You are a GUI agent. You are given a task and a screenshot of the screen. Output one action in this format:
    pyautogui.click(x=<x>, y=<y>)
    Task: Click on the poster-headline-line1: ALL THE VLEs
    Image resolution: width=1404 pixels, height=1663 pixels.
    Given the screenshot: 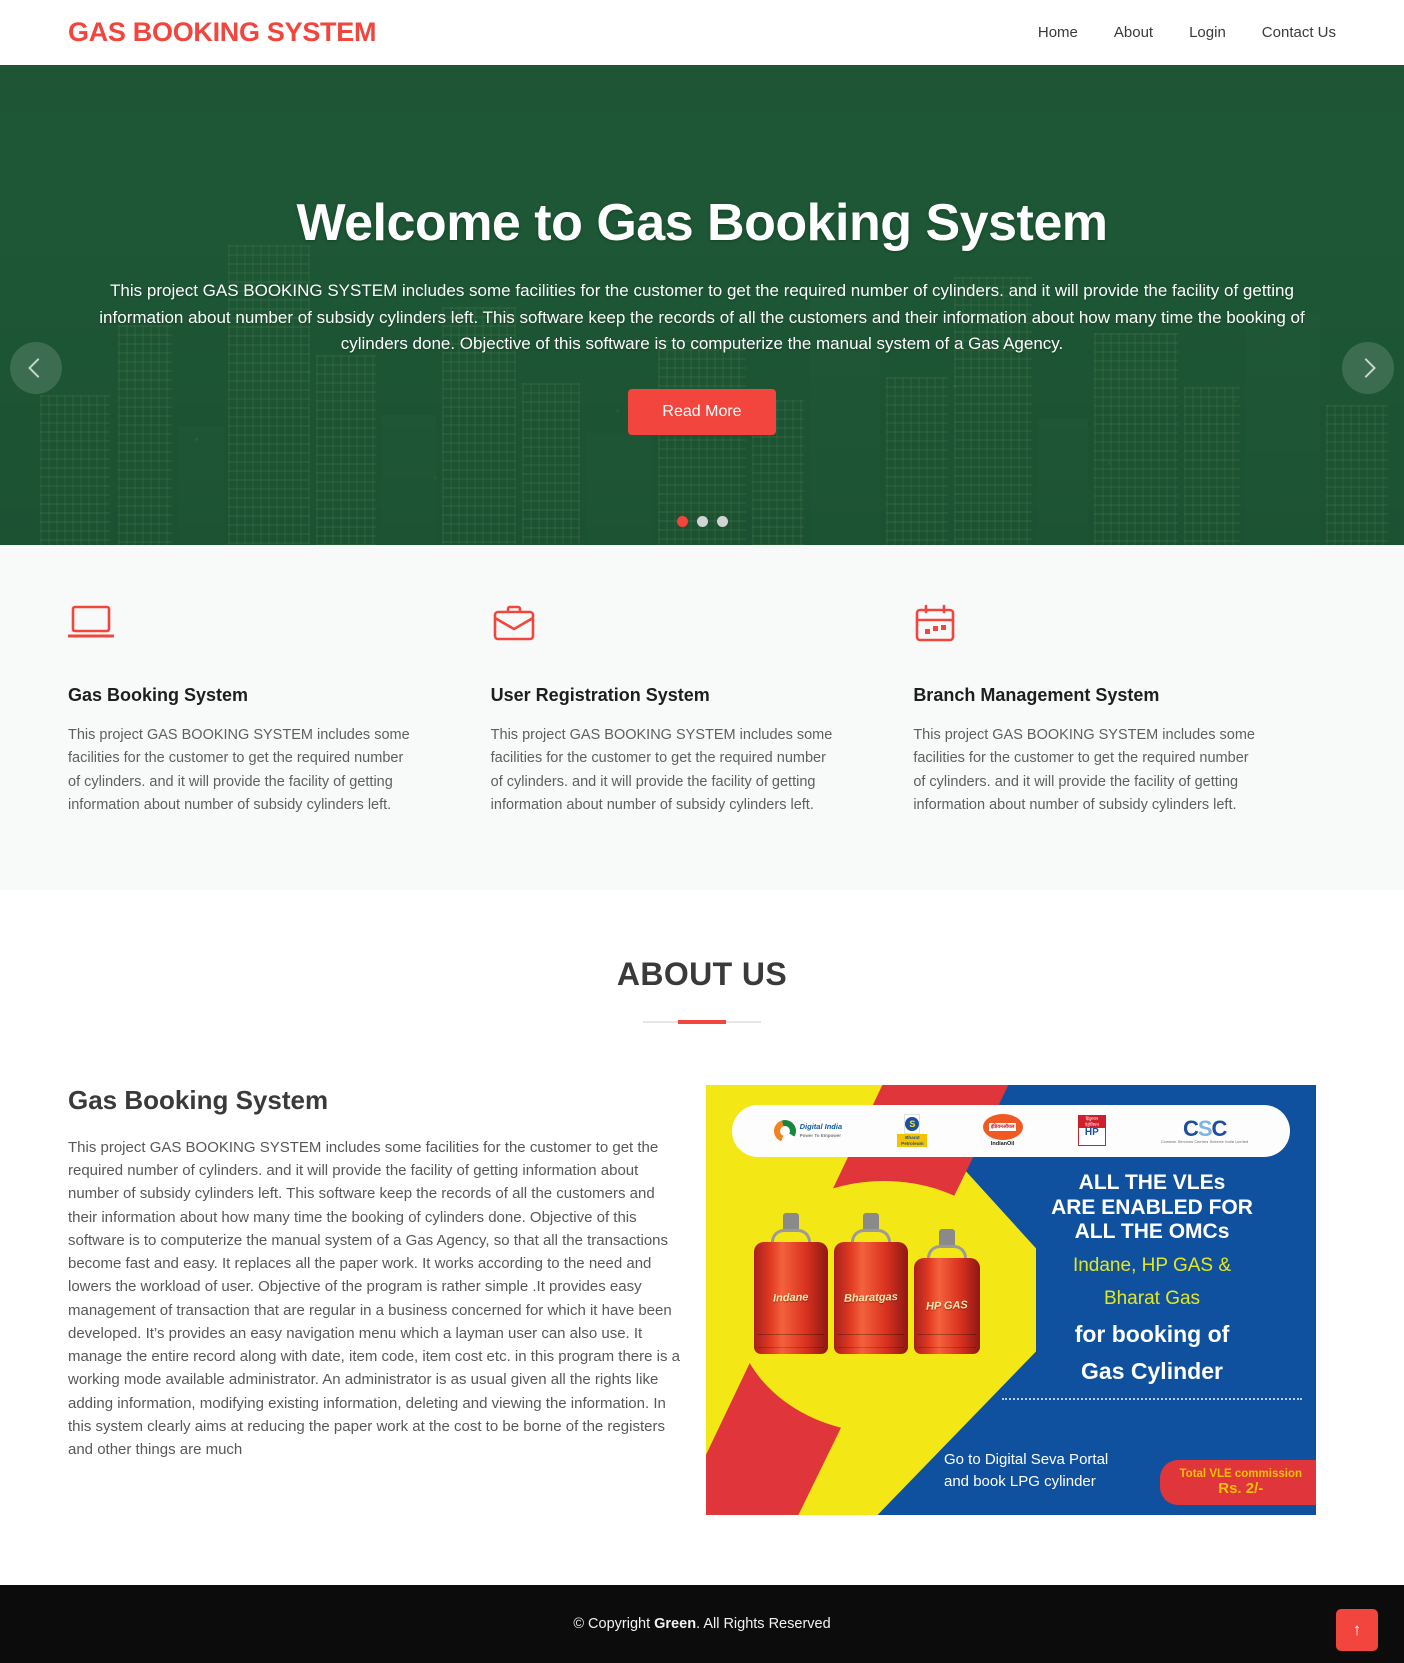 What is the action you would take?
    pyautogui.click(x=1152, y=1182)
    